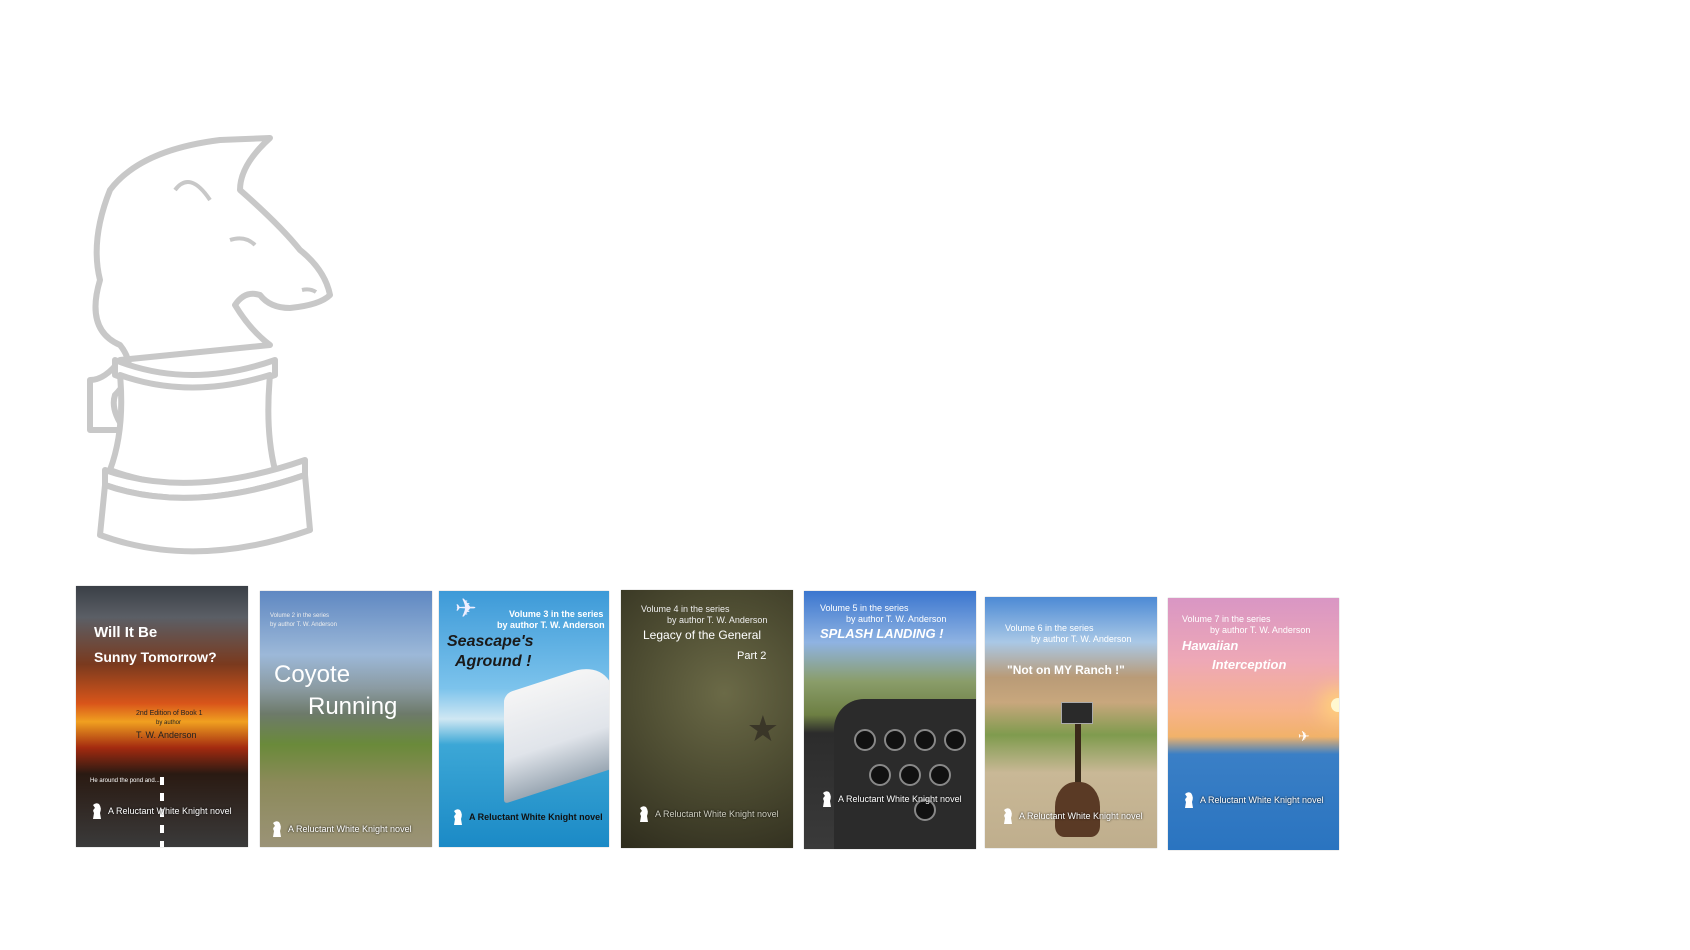 The height and width of the screenshot is (950, 1690). I want to click on book-6-imprint-text: A Reluctant White Knight novel, so click(1081, 816).